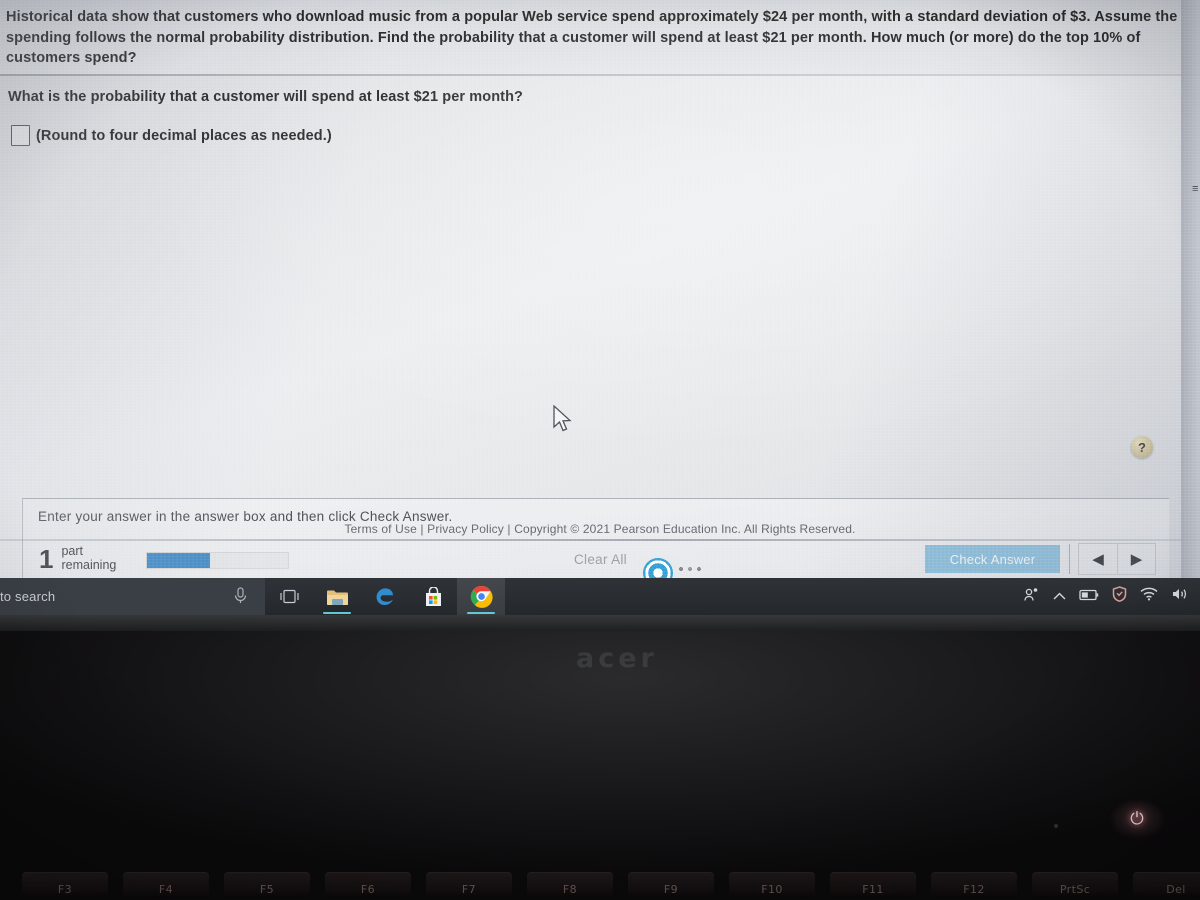  Describe the element at coordinates (992, 559) in the screenshot. I see `check-answer-button: Check Answer` at that location.